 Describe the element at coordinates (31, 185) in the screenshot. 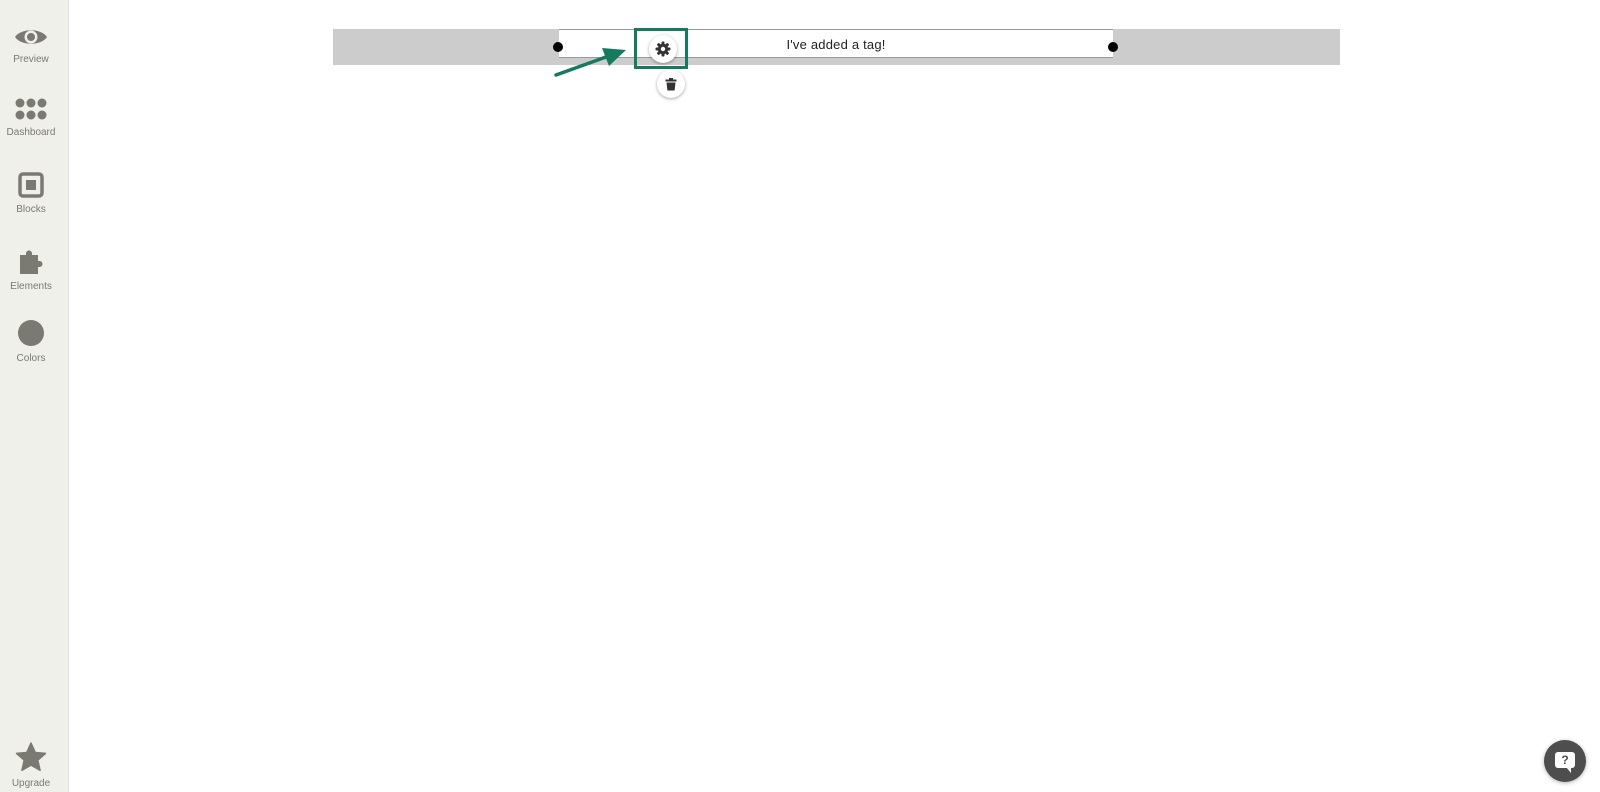

I see `block-square-icon` at that location.